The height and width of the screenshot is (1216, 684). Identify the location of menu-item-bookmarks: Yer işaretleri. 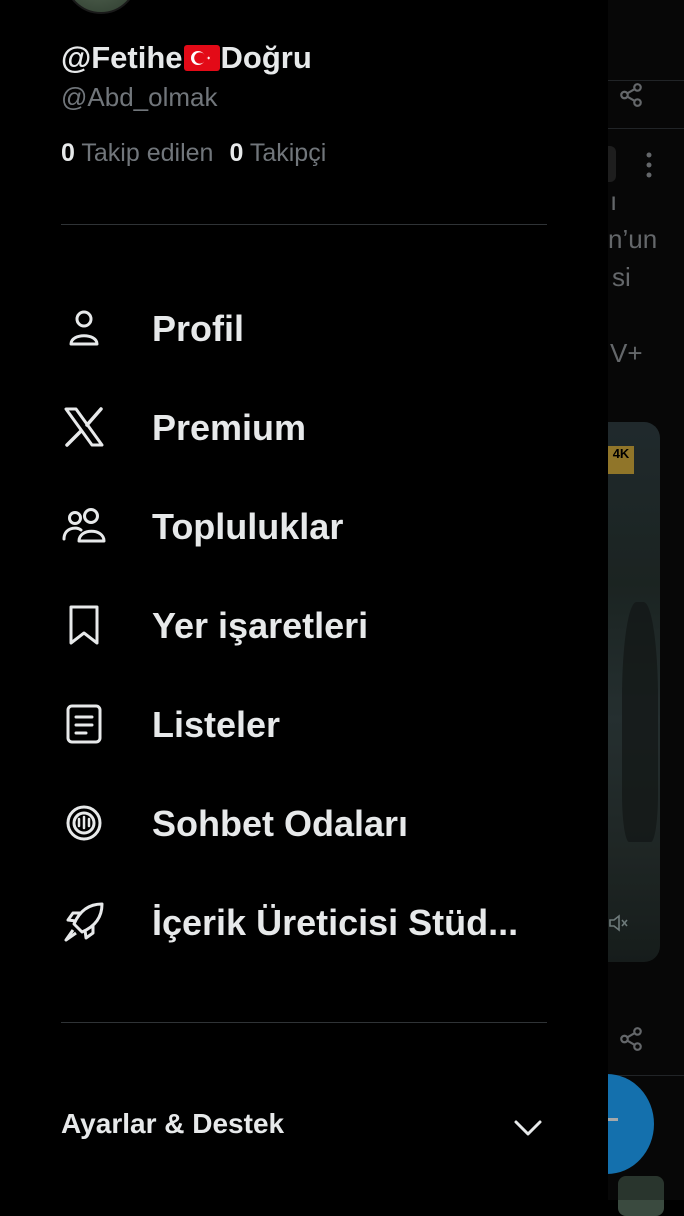
(304, 624).